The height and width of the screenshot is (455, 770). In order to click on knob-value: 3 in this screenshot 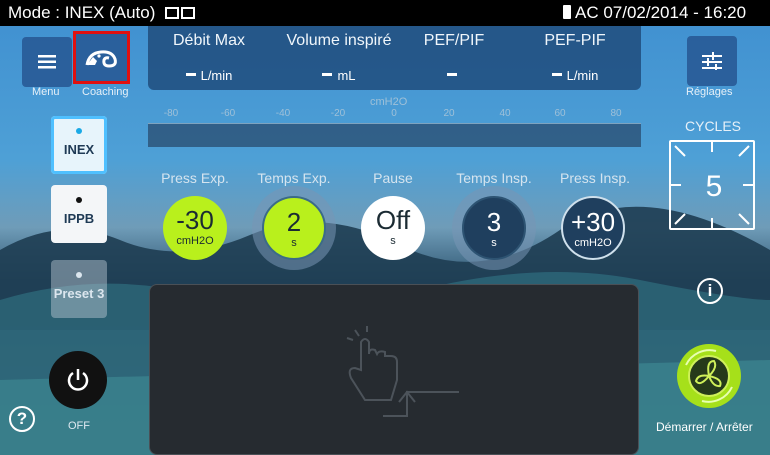, I will do `click(494, 222)`.